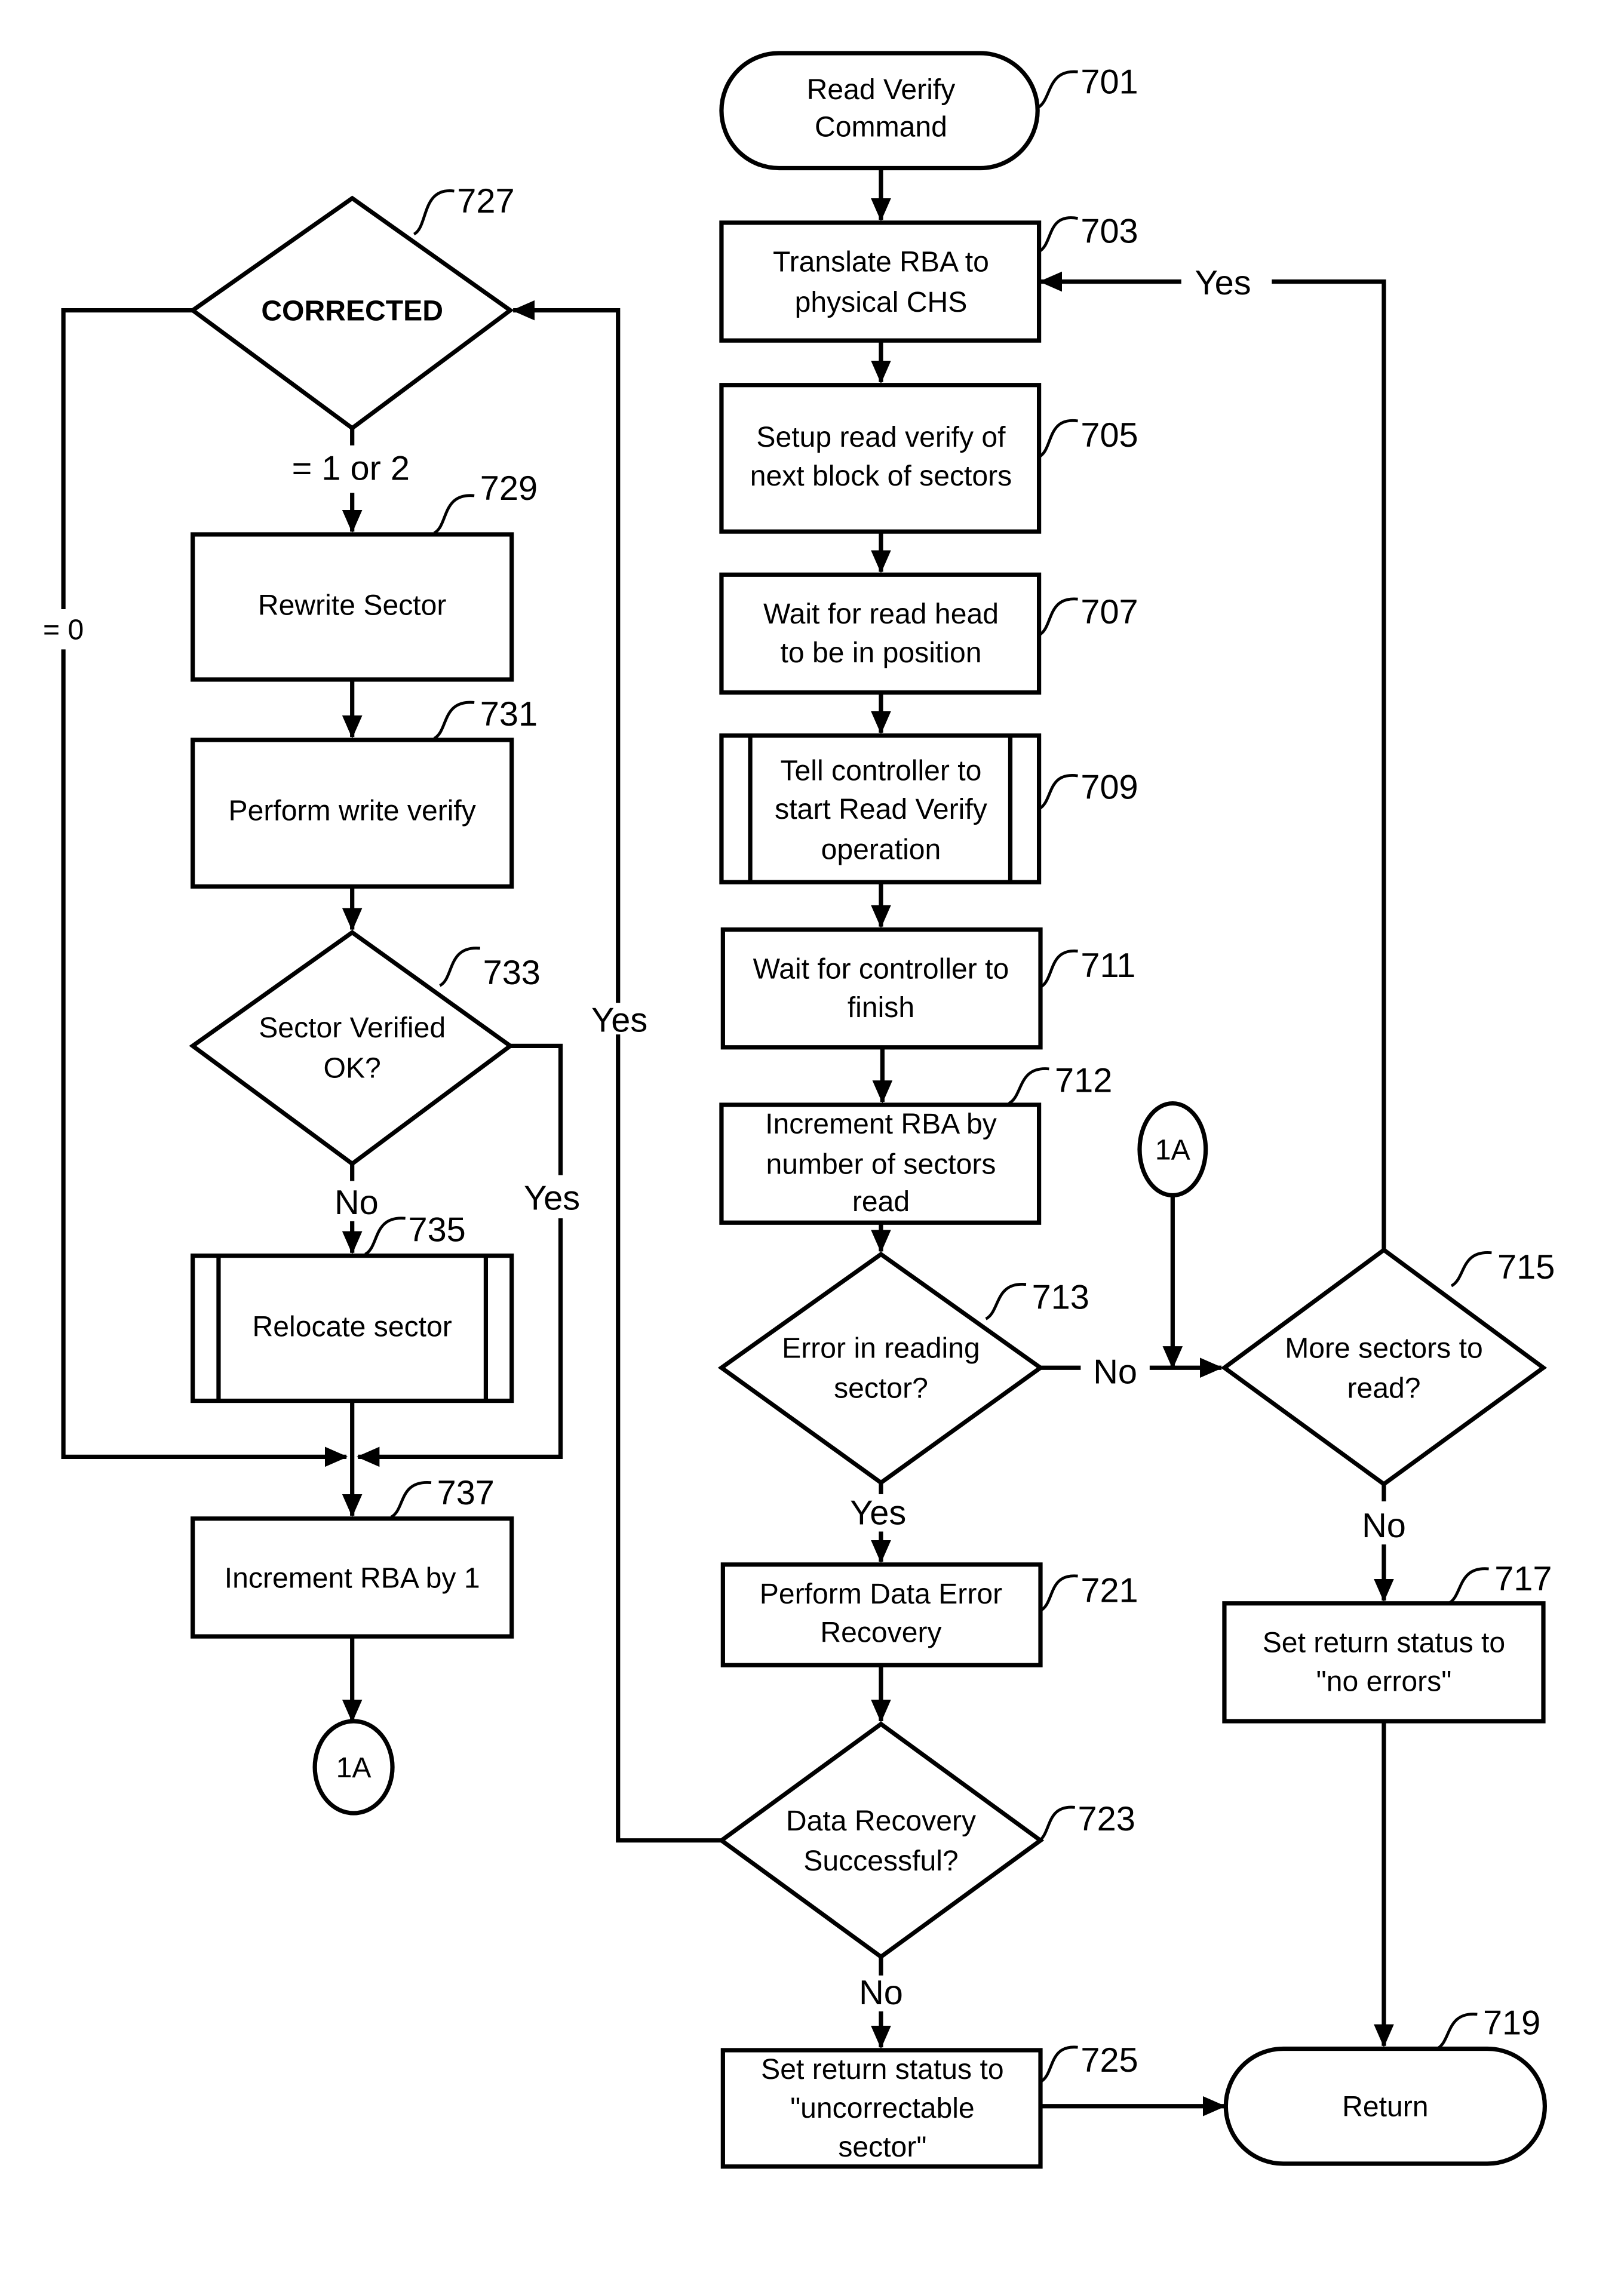 The height and width of the screenshot is (2270, 1624). Describe the element at coordinates (352, 1028) in the screenshot. I see `node-label: Sector Verified` at that location.